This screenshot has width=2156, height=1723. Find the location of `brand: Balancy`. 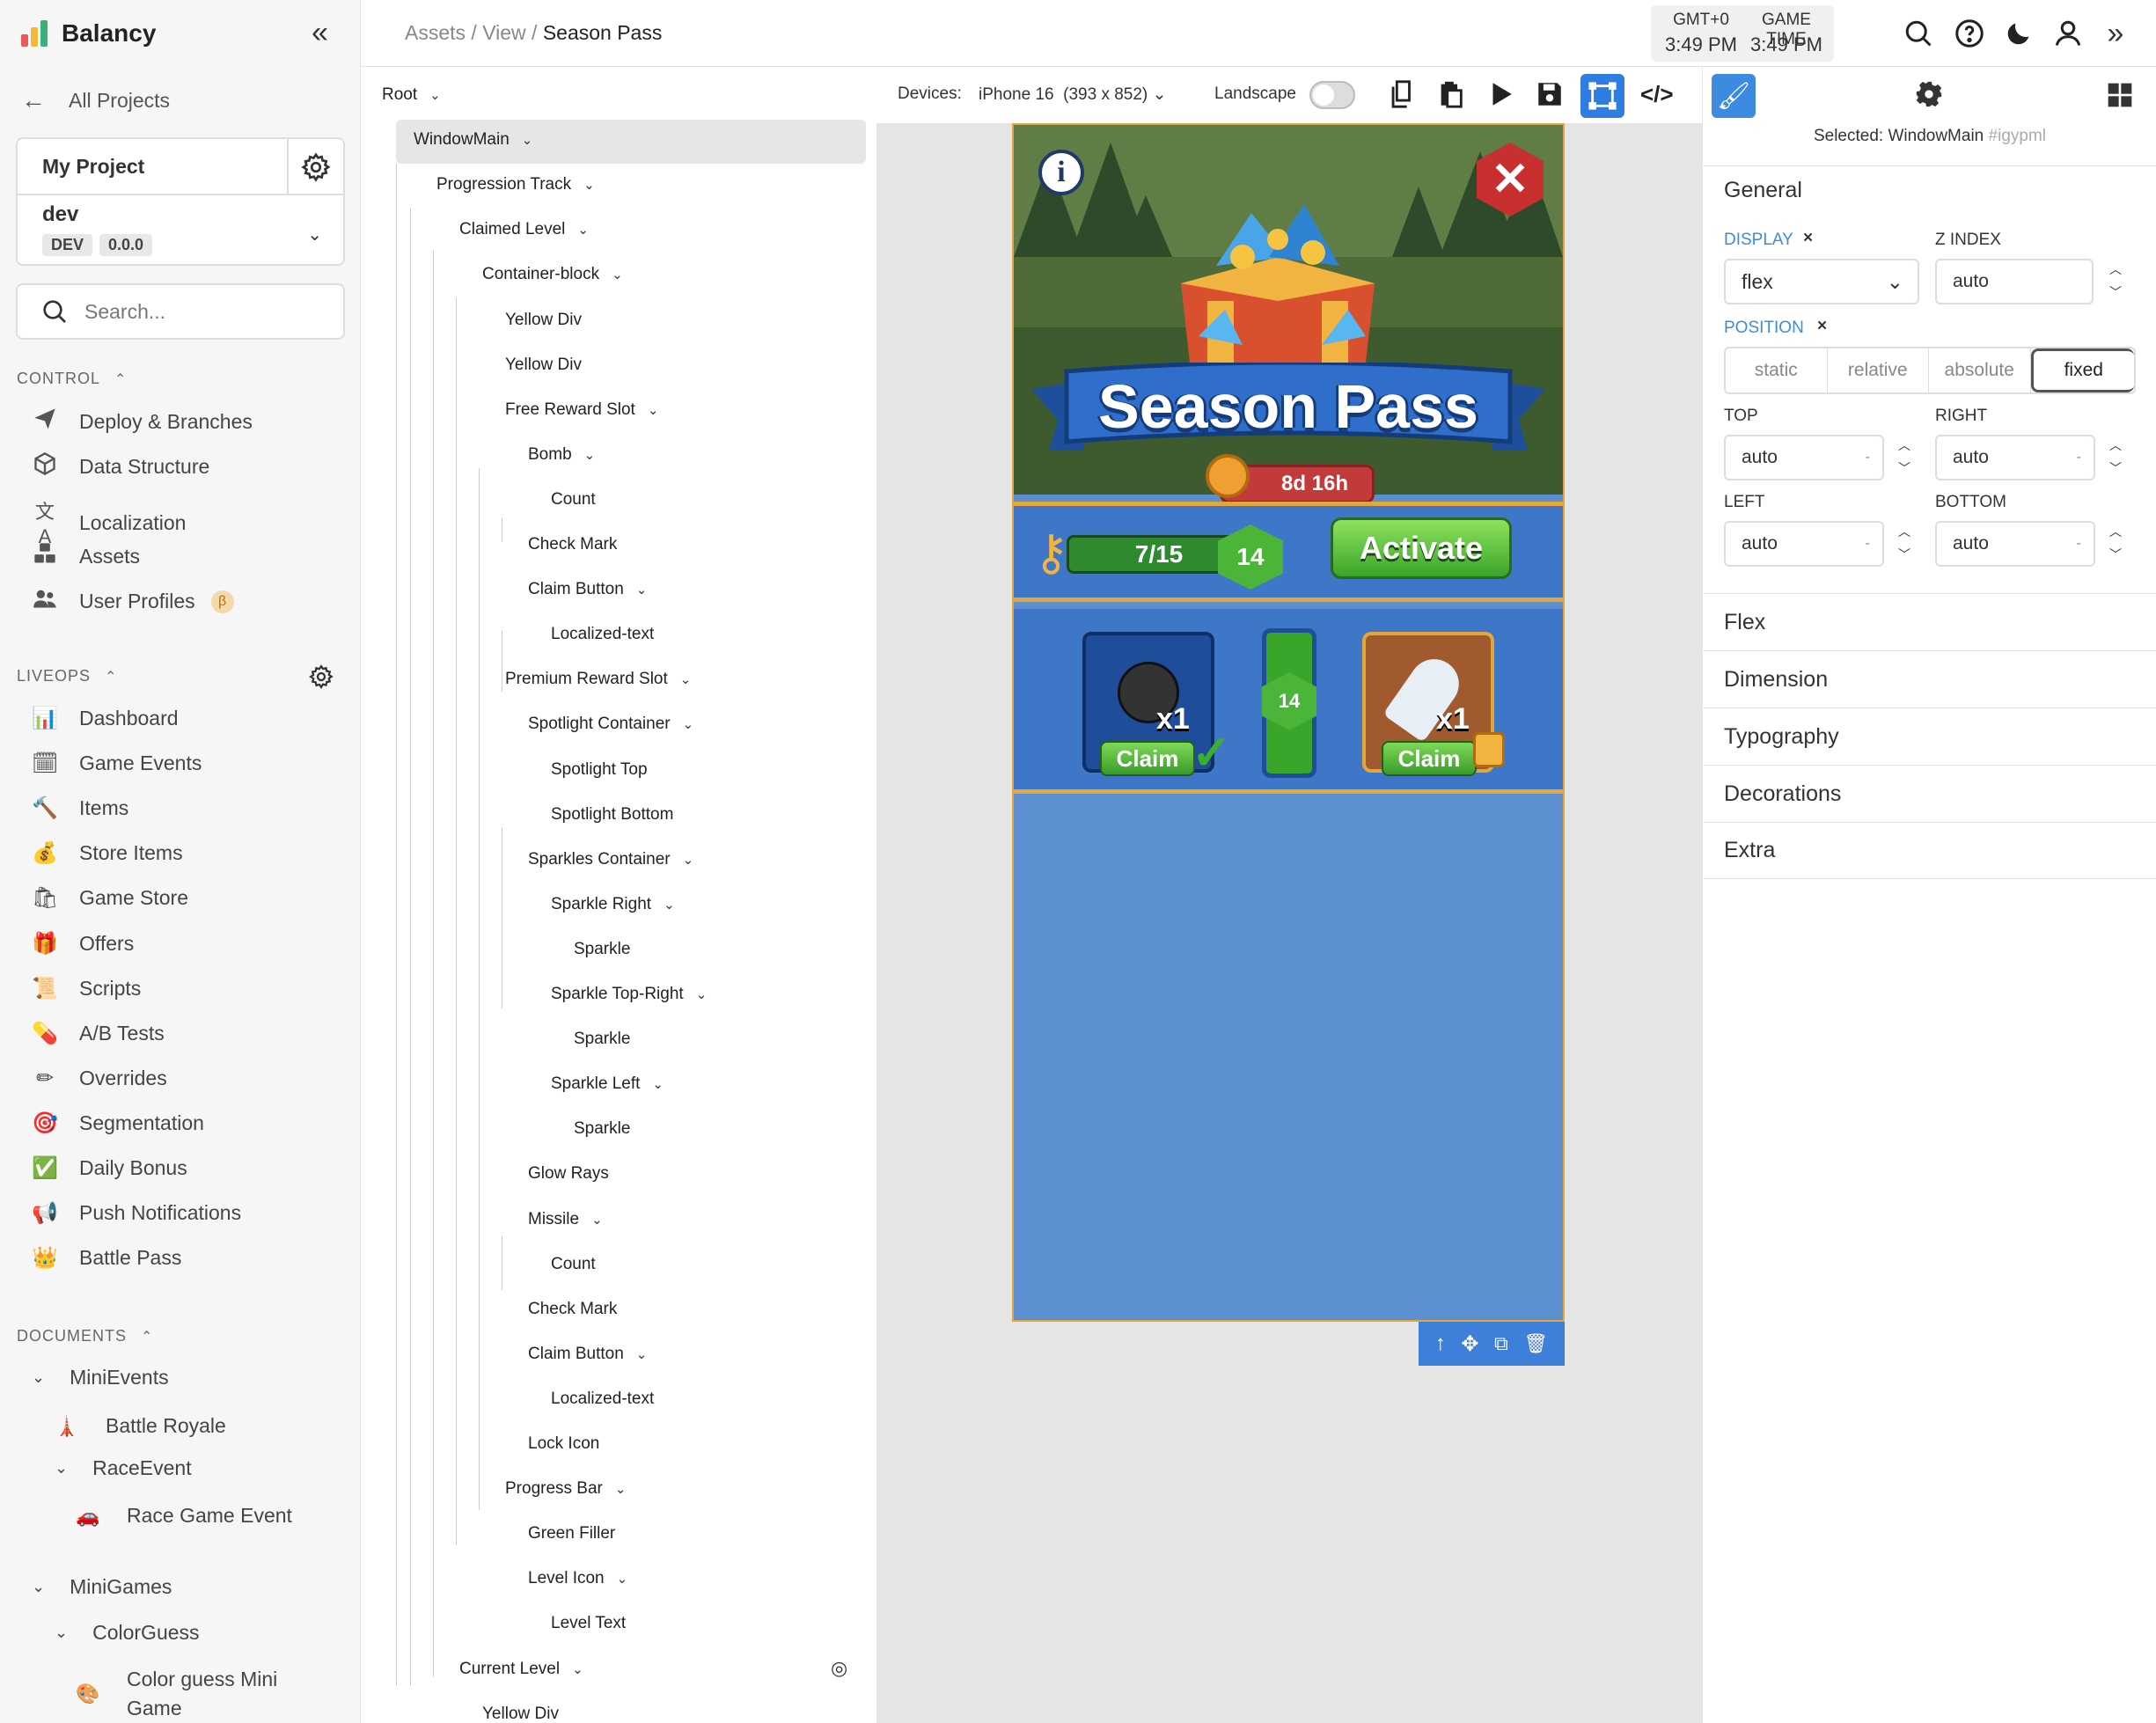

brand: Balancy is located at coordinates (89, 33).